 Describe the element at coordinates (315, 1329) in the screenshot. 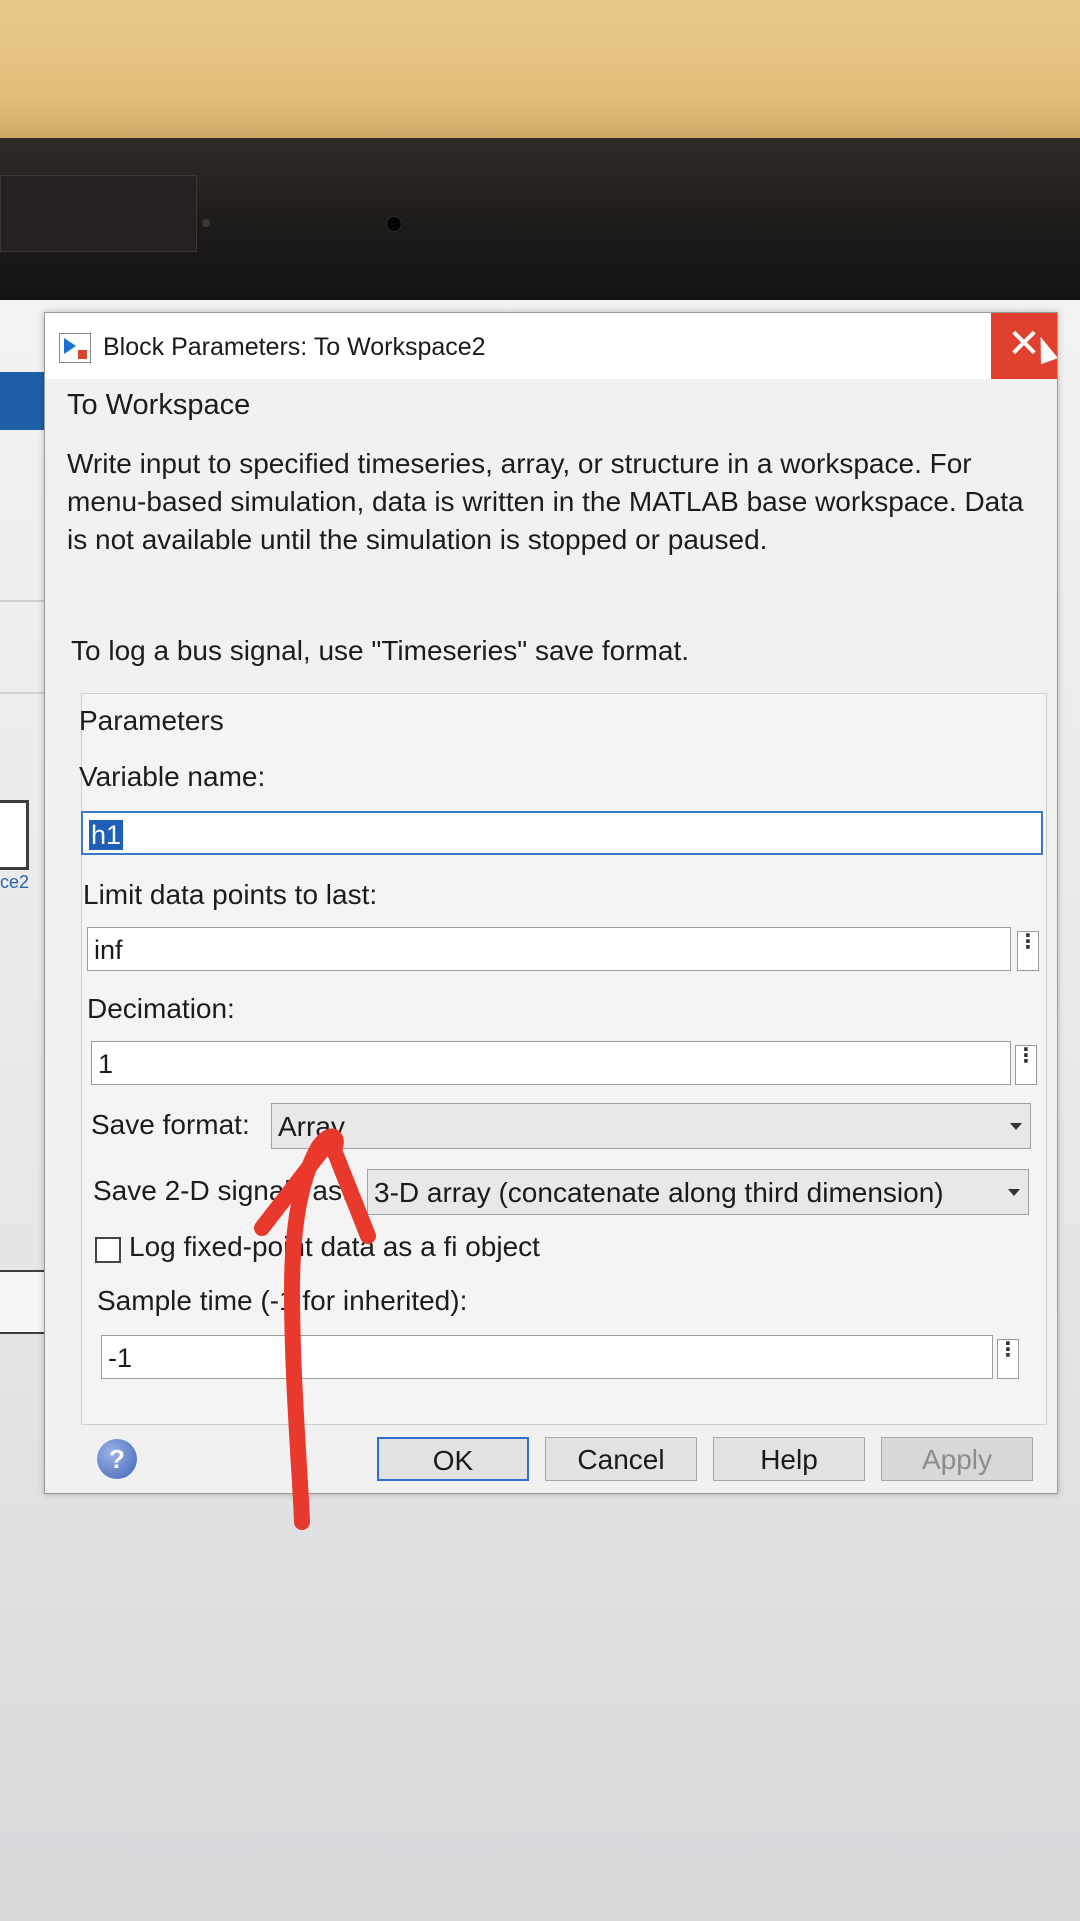

I see `annotation-arrow-icon` at that location.